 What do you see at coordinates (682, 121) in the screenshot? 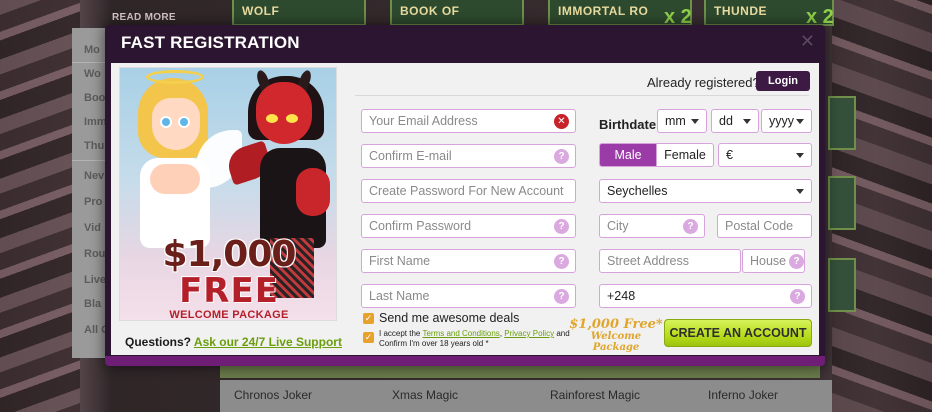
I see `birth-month-select: mm` at bounding box center [682, 121].